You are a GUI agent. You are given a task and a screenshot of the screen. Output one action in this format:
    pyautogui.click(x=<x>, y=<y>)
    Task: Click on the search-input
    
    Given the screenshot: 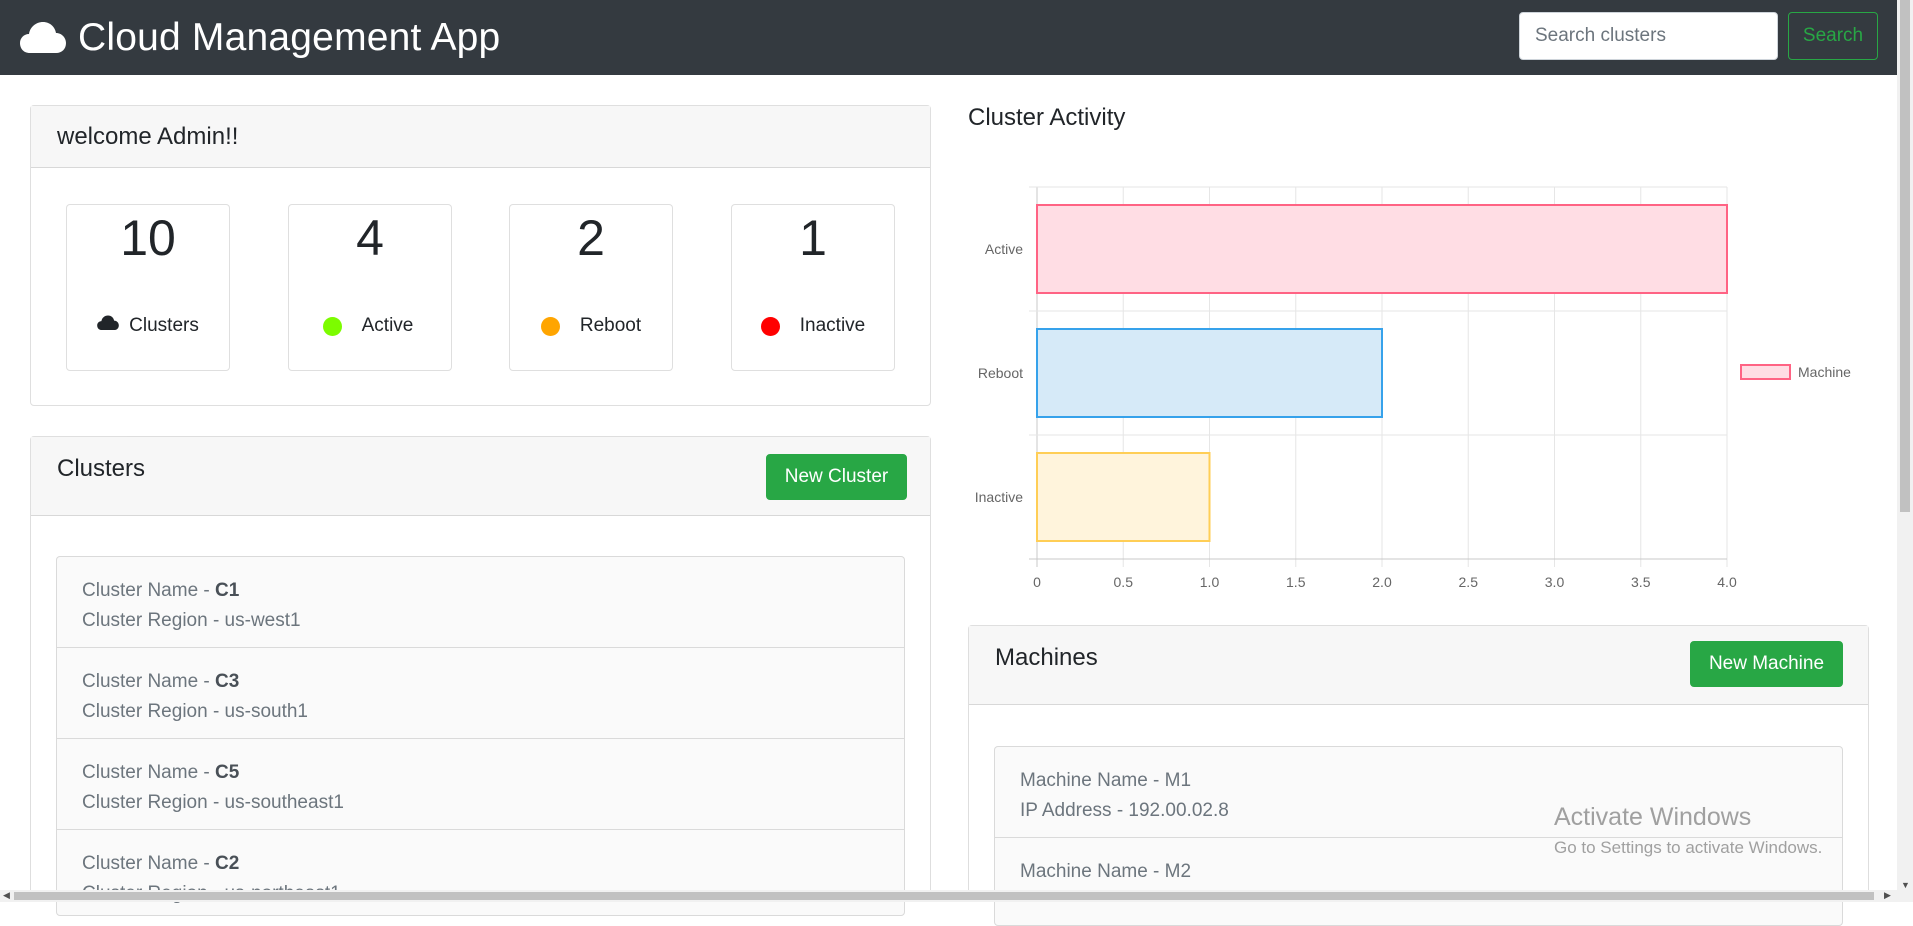 What is the action you would take?
    pyautogui.click(x=1648, y=36)
    